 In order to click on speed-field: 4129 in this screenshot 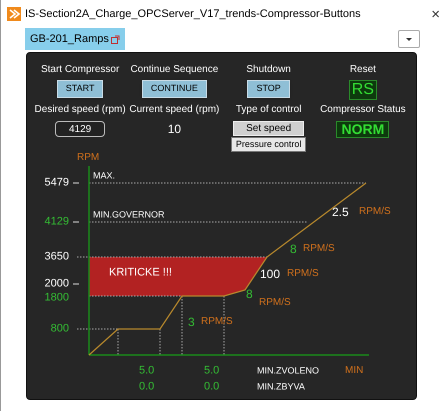, I will do `click(80, 129)`.